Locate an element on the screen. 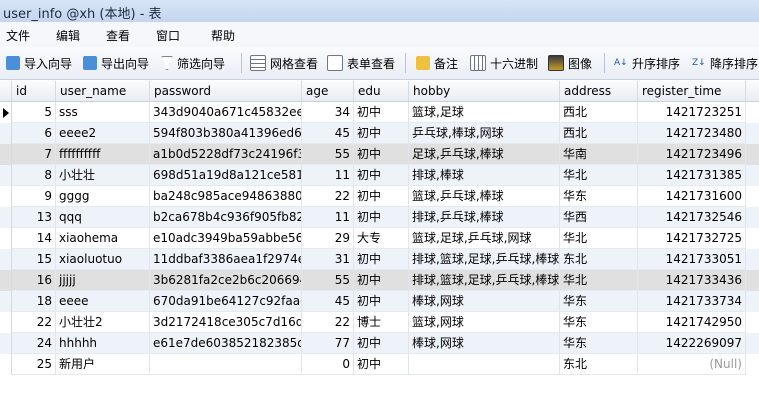 This screenshot has width=759, height=403. cell-password: 698d51a19d8a121ce5814 is located at coordinates (226, 175).